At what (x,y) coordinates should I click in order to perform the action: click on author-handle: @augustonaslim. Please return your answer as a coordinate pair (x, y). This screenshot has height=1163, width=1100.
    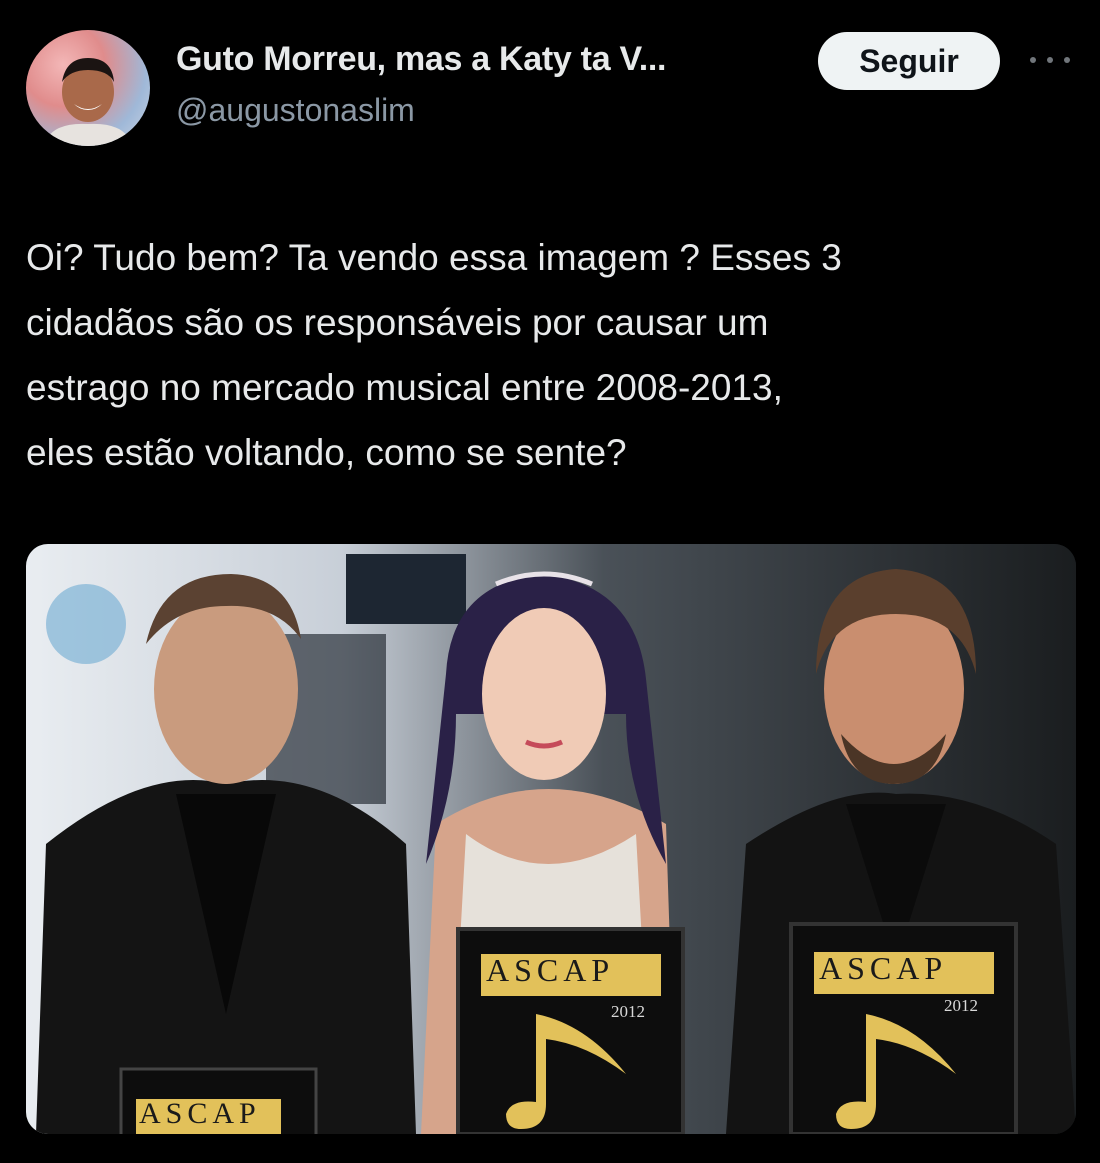
    Looking at the image, I should click on (295, 110).